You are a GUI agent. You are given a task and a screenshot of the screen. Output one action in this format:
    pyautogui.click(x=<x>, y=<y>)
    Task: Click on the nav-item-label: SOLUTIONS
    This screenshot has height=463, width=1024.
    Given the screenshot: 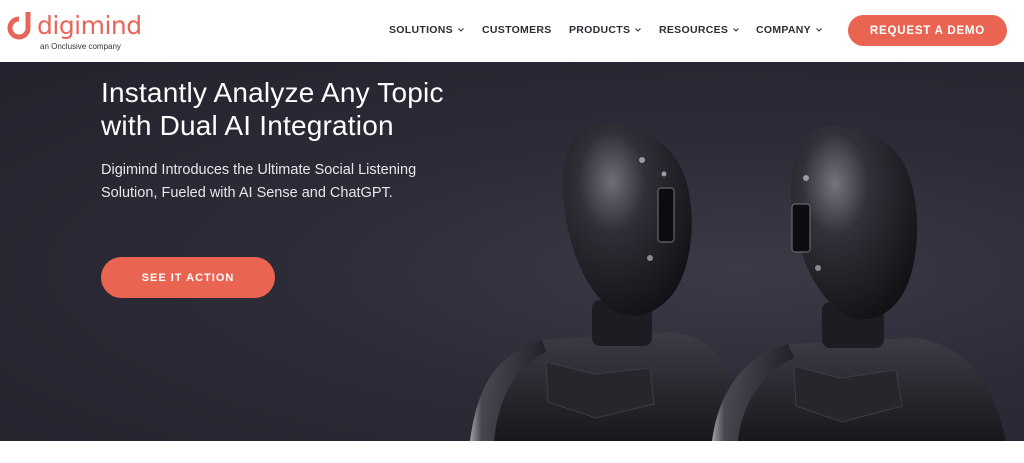 What is the action you would take?
    pyautogui.click(x=421, y=30)
    